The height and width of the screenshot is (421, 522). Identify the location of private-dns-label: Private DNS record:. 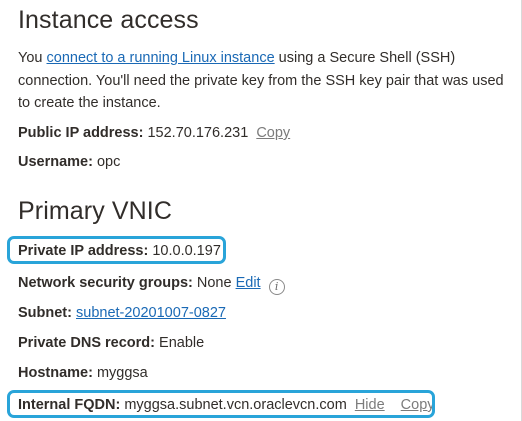
(86, 343).